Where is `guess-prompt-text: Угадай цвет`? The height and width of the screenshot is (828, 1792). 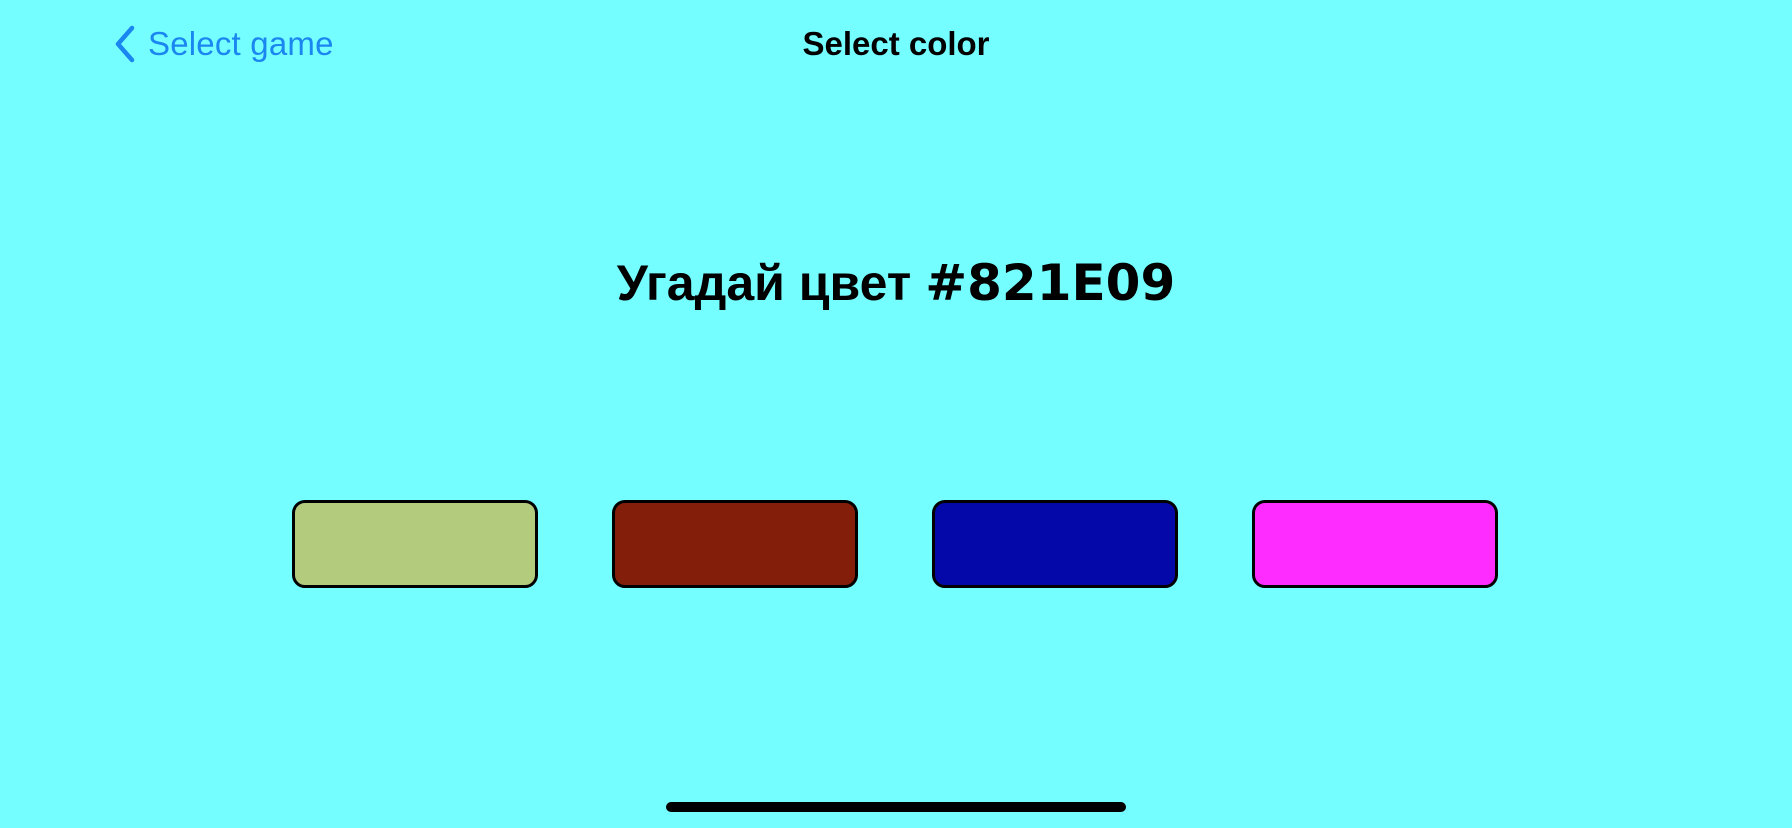 guess-prompt-text: Угадай цвет is located at coordinates (764, 283).